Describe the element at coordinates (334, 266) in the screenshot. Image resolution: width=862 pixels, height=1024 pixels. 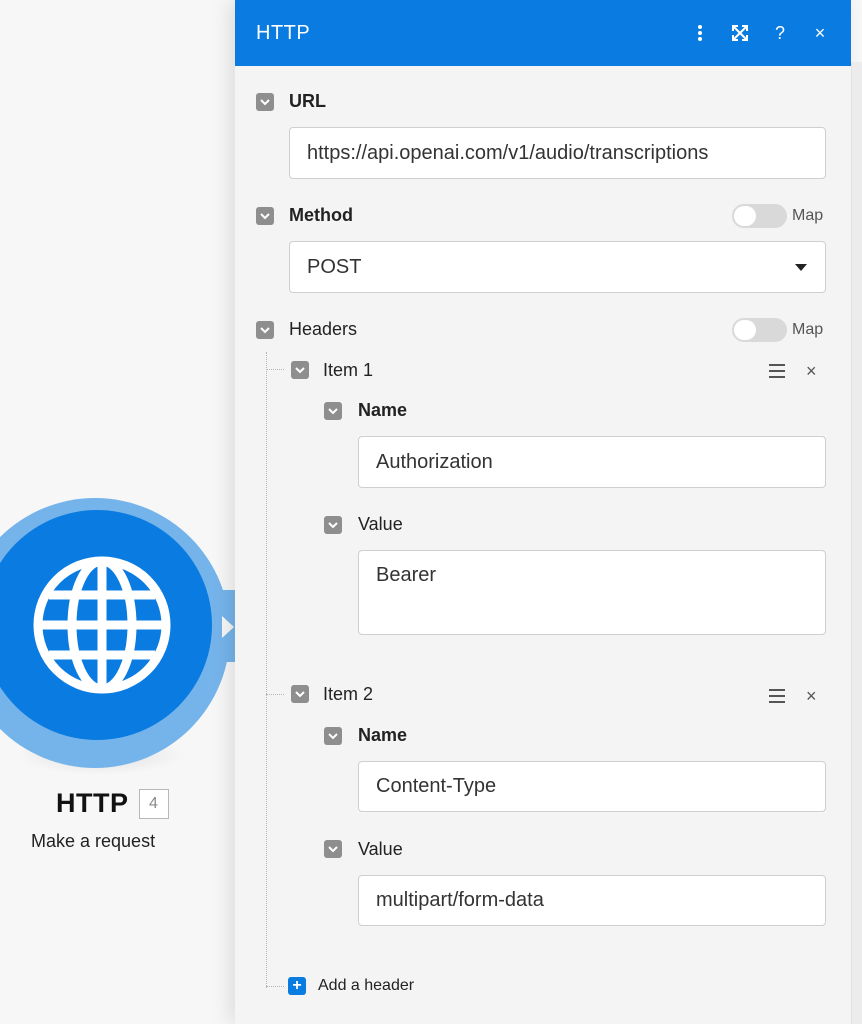
I see `method-select-value: POST` at that location.